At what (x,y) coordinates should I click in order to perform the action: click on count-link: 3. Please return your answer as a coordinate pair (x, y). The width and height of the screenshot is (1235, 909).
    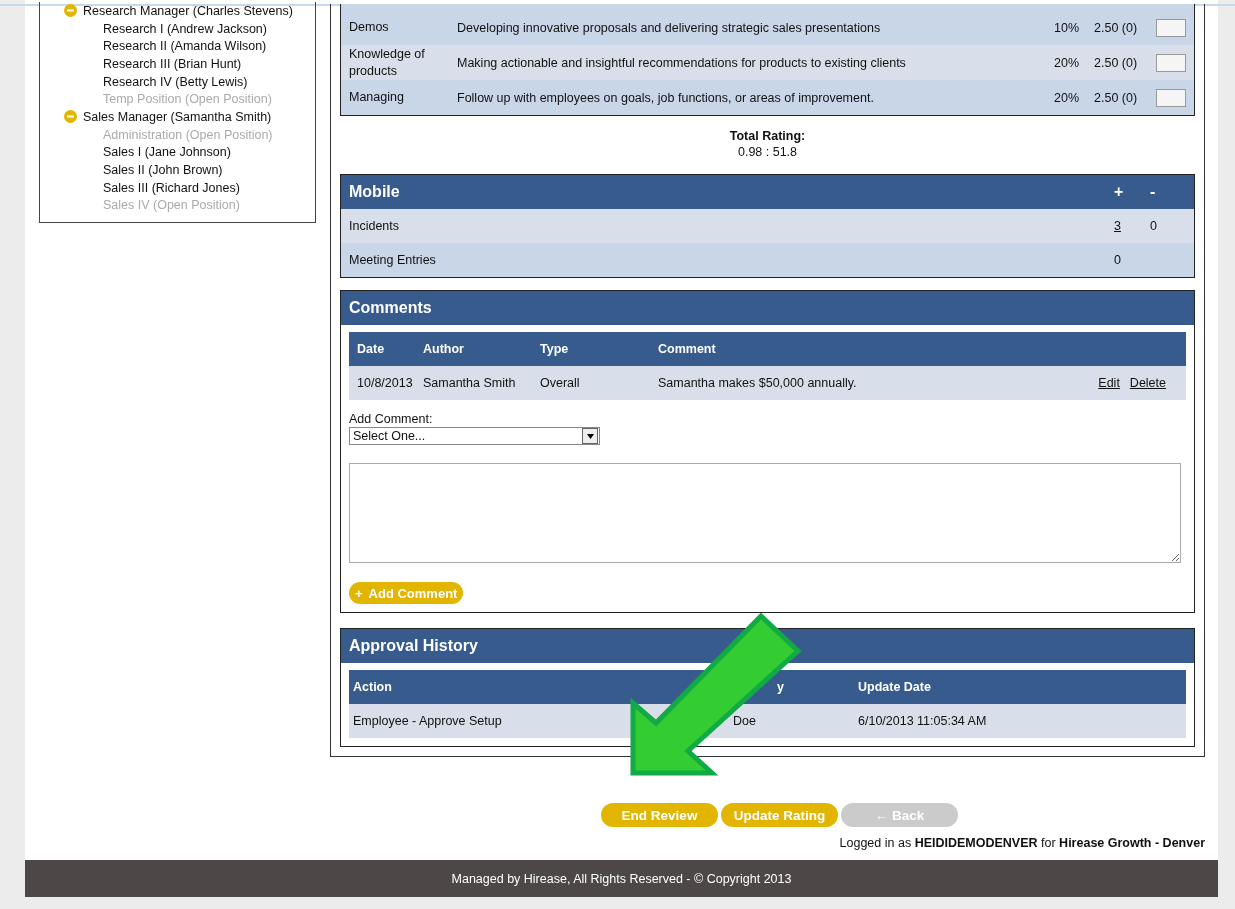
    Looking at the image, I should click on (1117, 226).